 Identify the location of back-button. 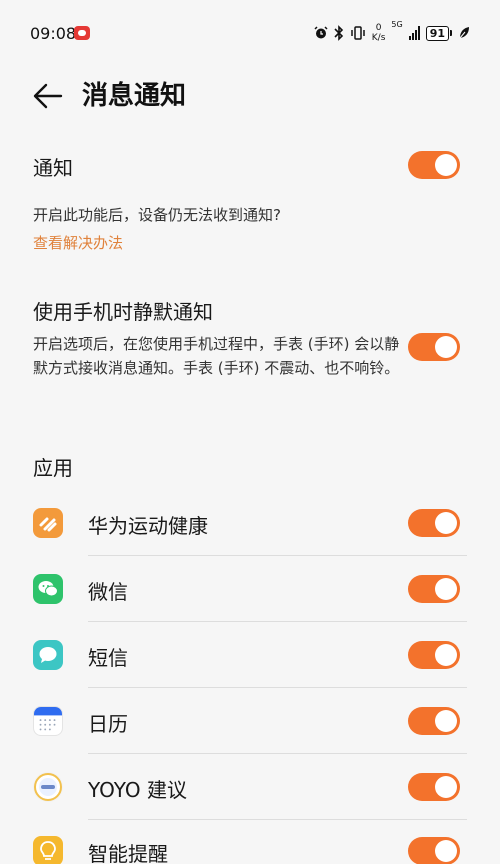
(48, 96).